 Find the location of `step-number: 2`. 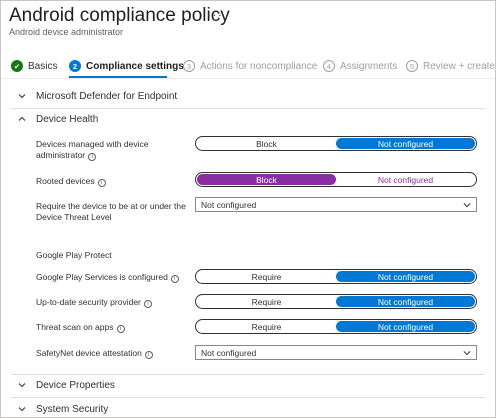

step-number: 2 is located at coordinates (75, 66).